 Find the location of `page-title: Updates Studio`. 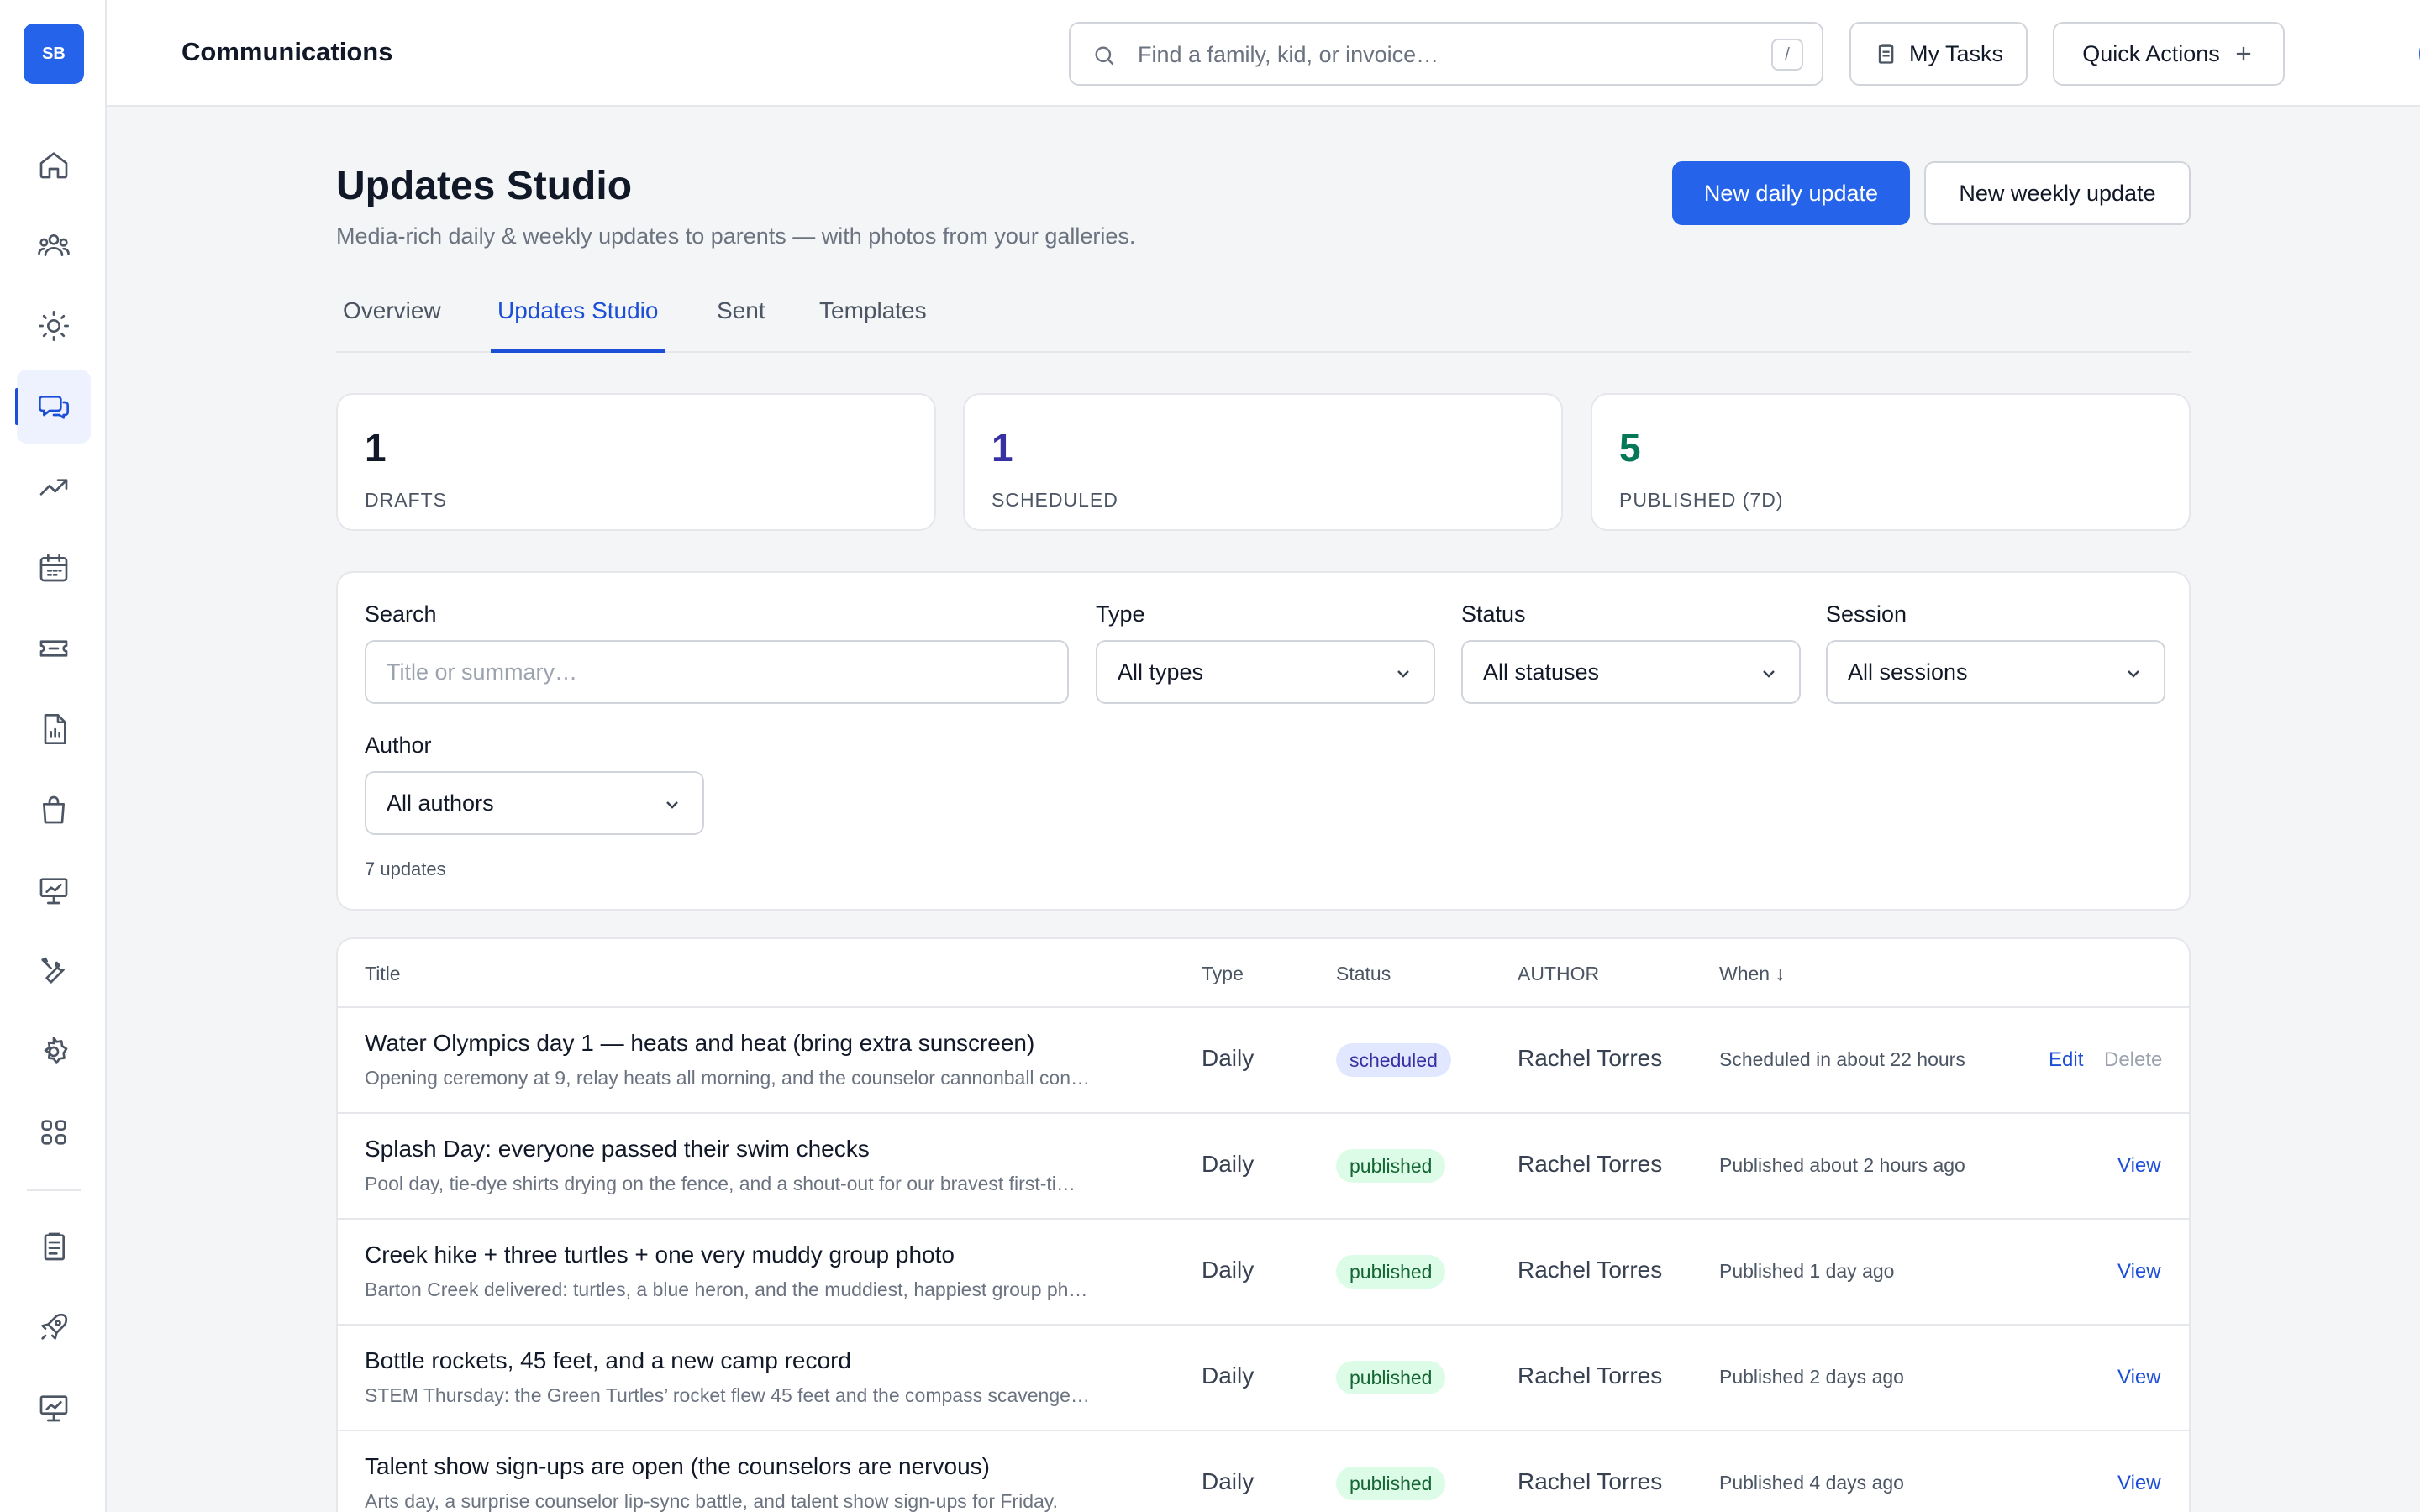

page-title: Updates Studio is located at coordinates (484, 186).